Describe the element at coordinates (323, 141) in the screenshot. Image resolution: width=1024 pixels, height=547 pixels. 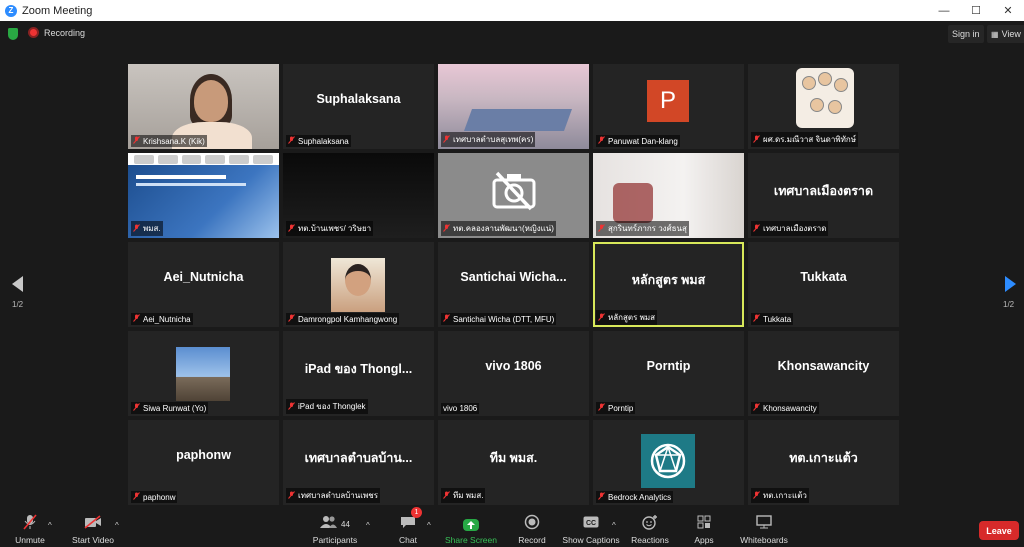
I see `participant-name: Suphalaksana` at that location.